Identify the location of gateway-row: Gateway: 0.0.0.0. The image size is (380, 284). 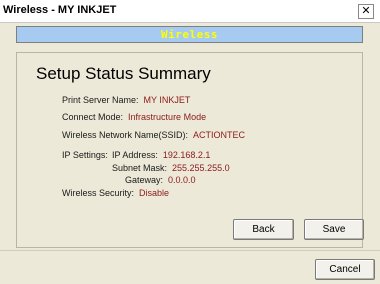
(160, 180).